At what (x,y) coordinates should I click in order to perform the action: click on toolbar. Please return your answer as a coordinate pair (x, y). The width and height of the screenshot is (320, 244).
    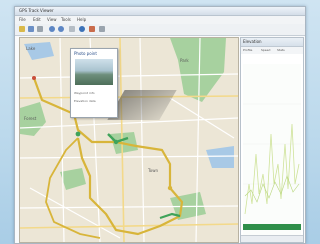
    Looking at the image, I should click on (160, 30).